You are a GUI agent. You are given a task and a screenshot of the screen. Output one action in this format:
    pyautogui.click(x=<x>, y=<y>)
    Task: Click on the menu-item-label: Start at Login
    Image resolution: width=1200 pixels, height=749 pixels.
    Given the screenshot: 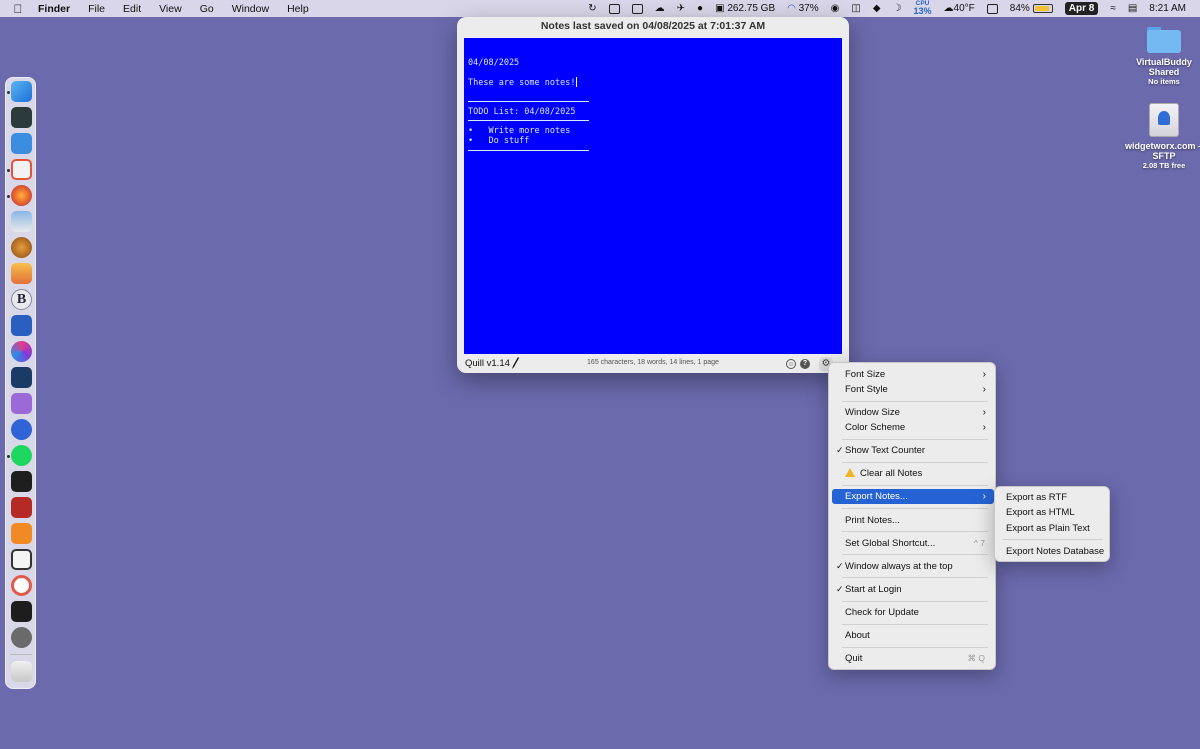 What is the action you would take?
    pyautogui.click(x=873, y=589)
    